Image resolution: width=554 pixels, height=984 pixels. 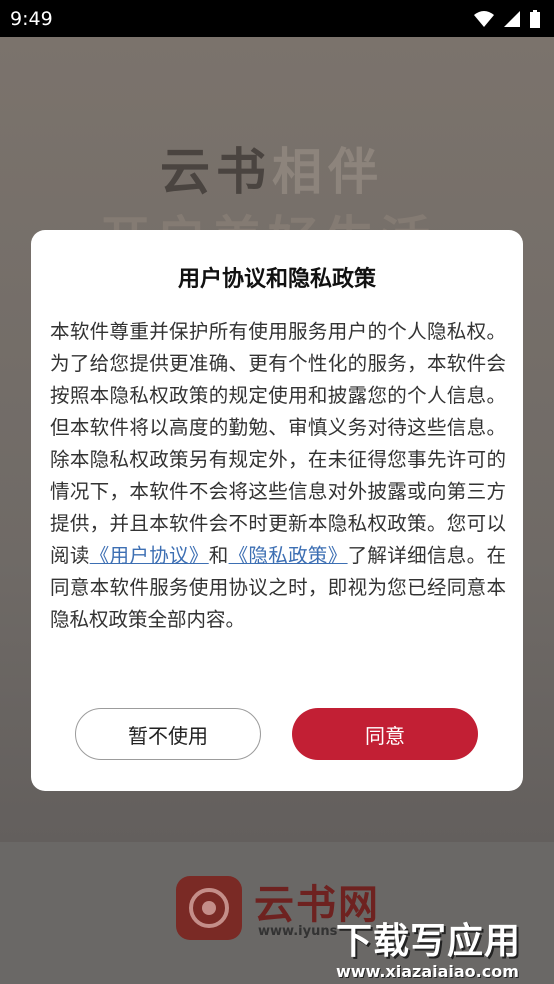 What do you see at coordinates (328, 172) in the screenshot?
I see `splash-title-light: 相伴` at bounding box center [328, 172].